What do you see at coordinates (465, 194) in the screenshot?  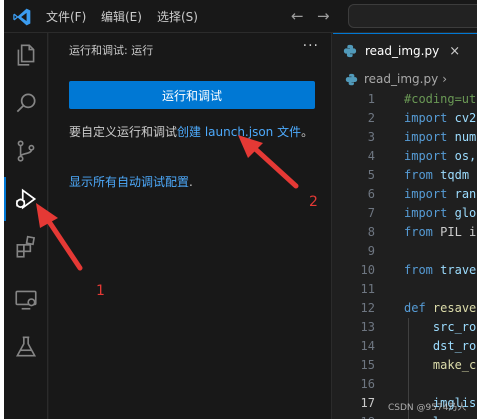 I see `code-token: ran` at bounding box center [465, 194].